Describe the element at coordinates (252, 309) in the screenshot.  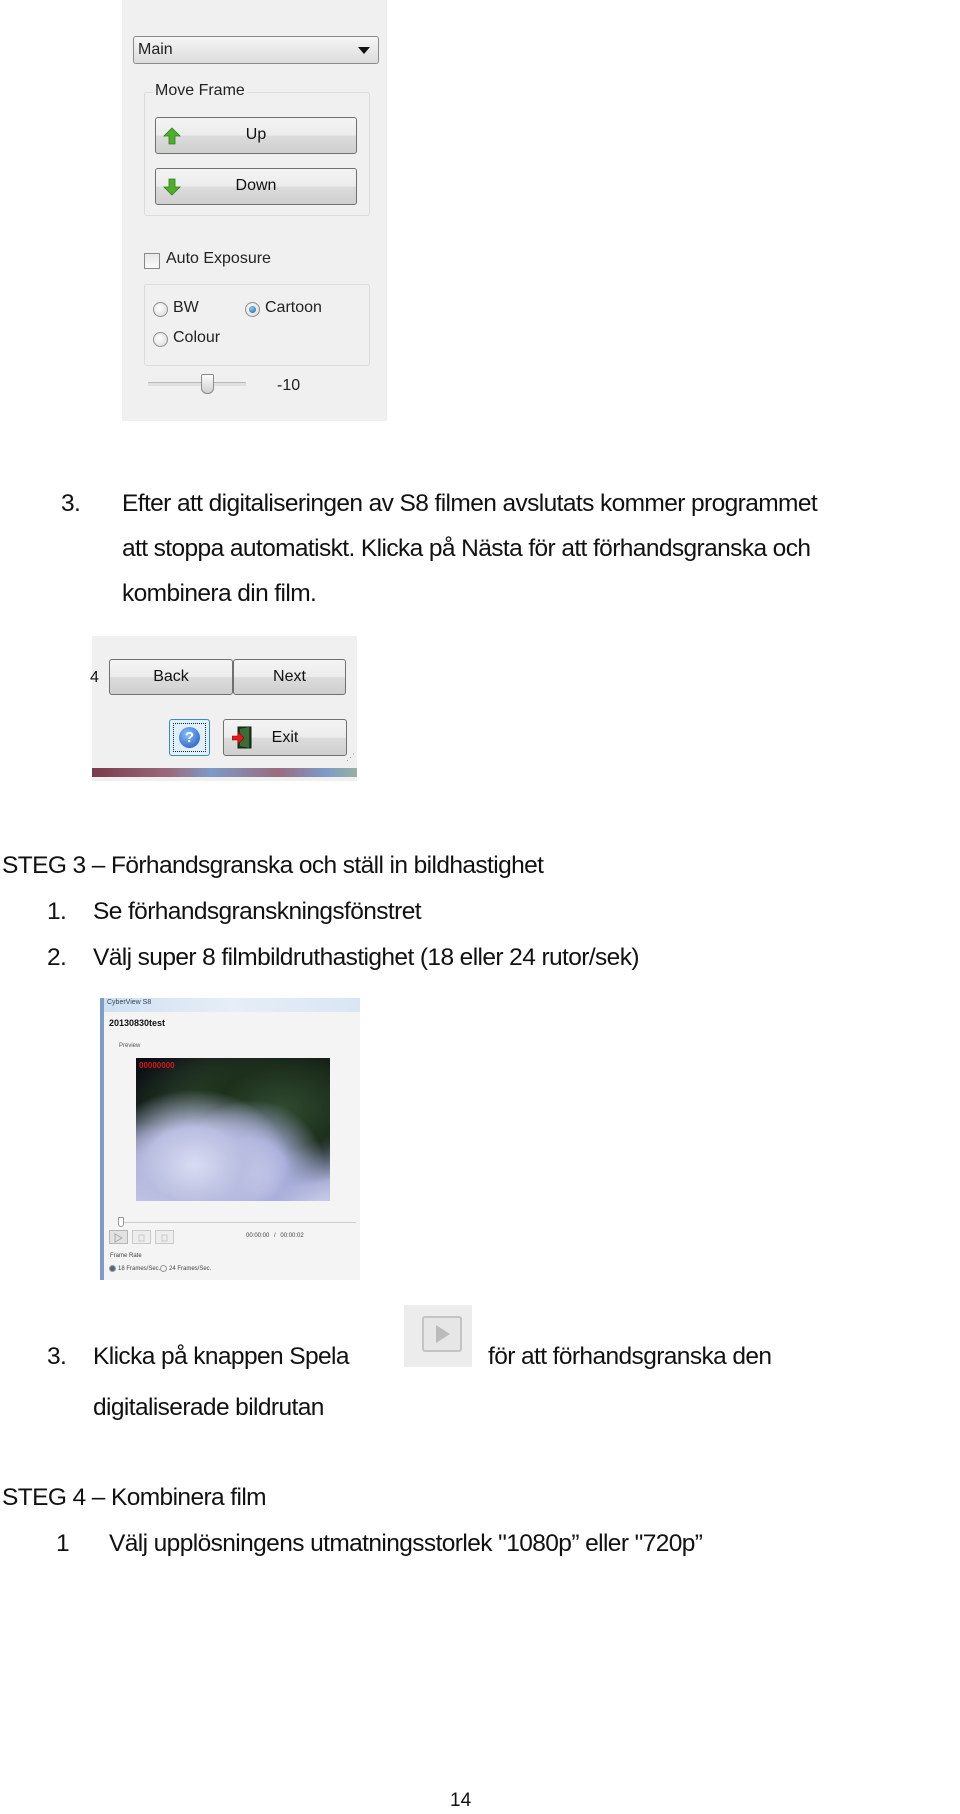
I see `radio-cartoon` at that location.